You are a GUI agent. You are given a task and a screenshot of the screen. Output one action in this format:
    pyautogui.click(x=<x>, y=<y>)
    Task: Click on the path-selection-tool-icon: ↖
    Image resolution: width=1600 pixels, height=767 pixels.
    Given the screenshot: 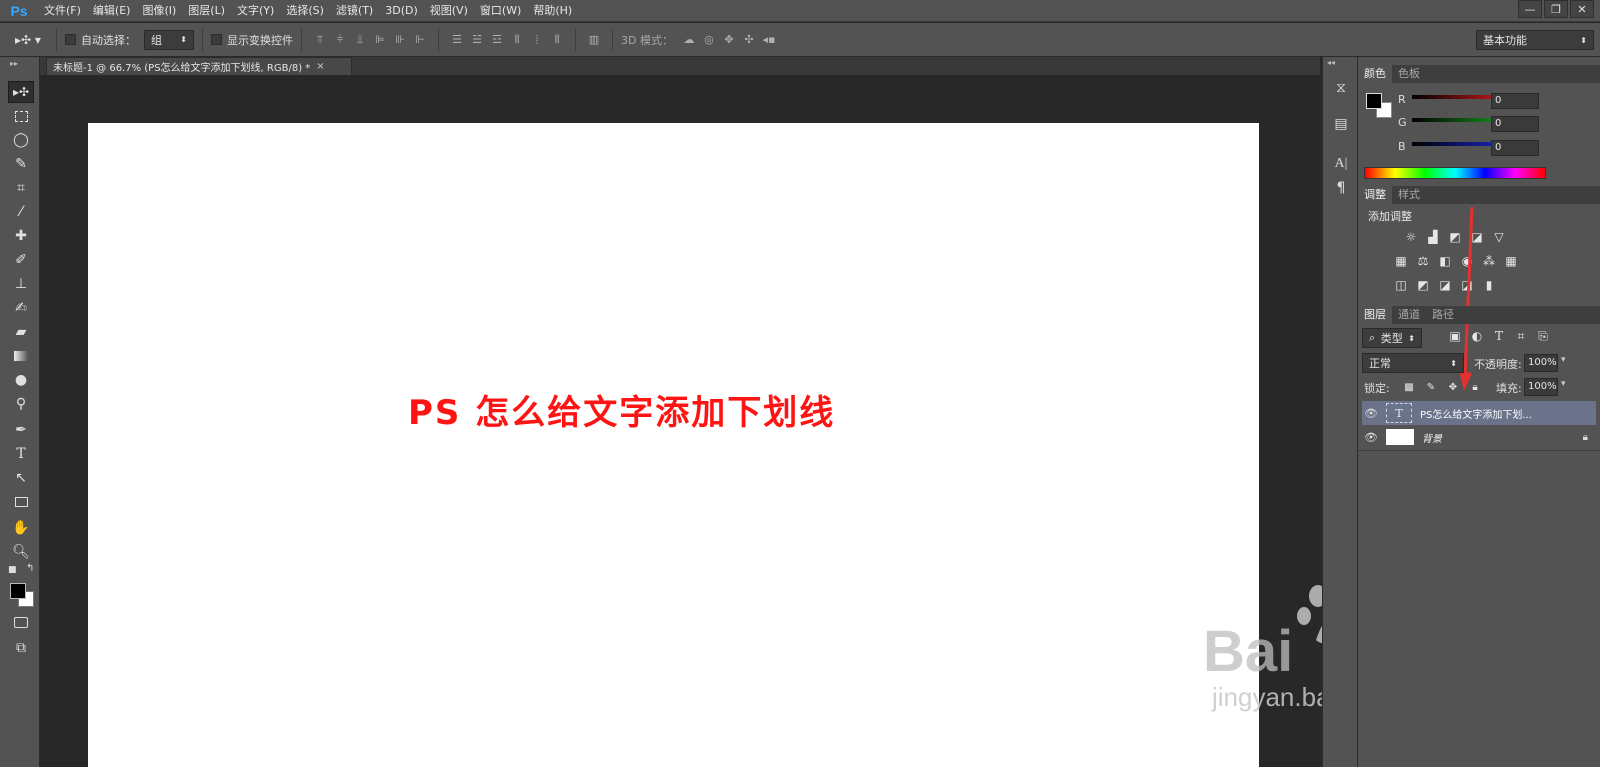 What is the action you would take?
    pyautogui.click(x=21, y=478)
    